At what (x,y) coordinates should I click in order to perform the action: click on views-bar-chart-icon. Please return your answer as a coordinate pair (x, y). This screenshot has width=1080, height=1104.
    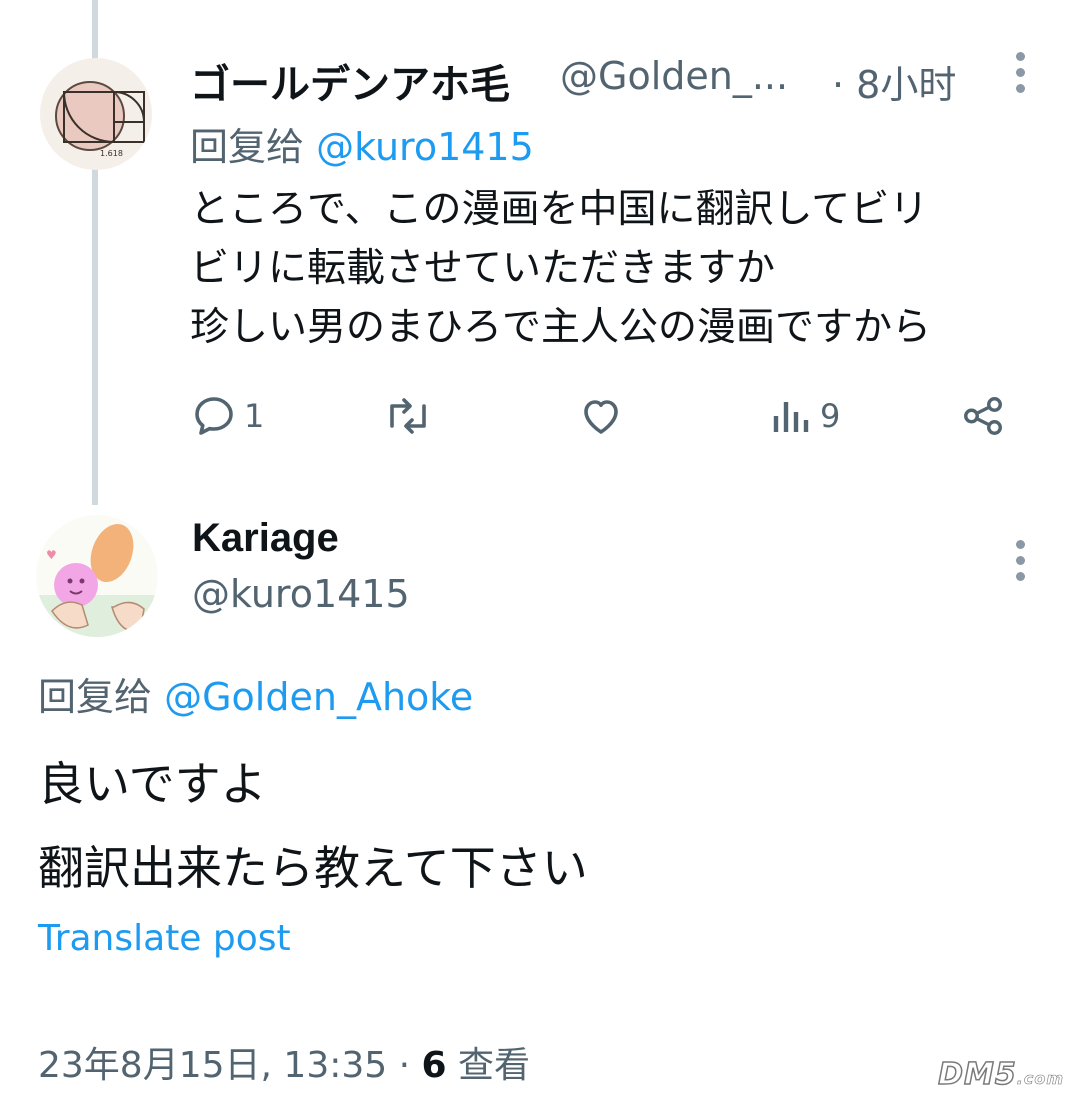
    Looking at the image, I should click on (791, 417).